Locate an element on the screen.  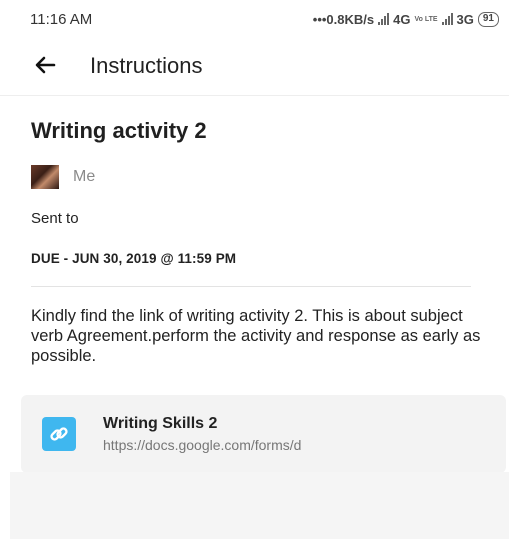
page-title: Instructions is located at coordinates (146, 65).